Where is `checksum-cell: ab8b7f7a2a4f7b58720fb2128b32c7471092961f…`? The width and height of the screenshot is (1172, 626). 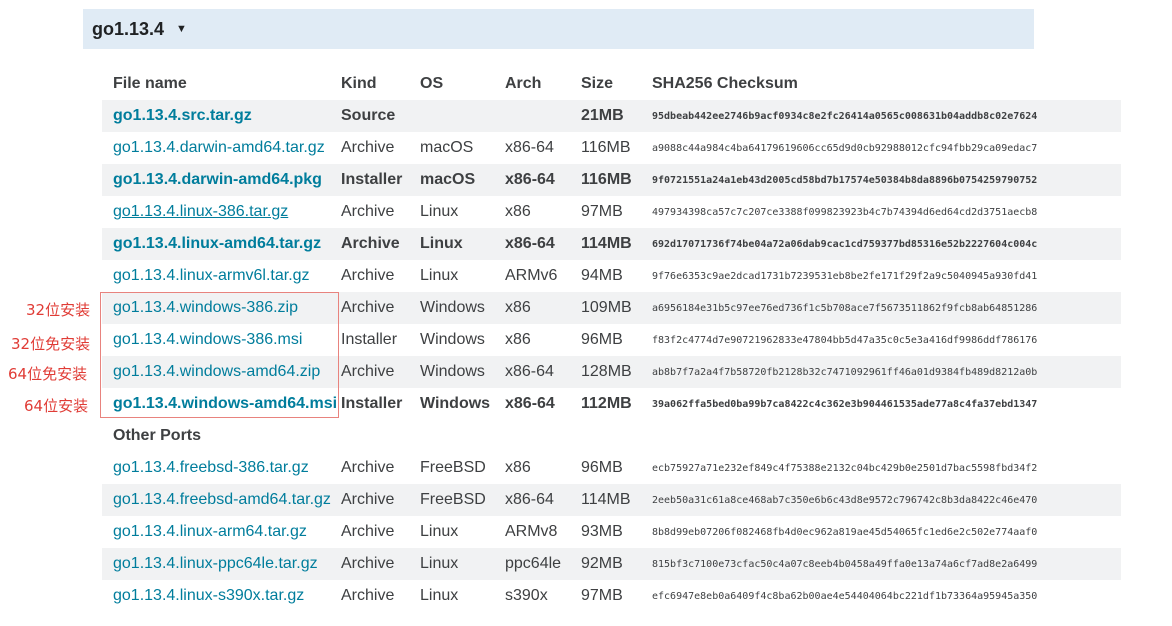
checksum-cell: ab8b7f7a2a4f7b58720fb2128b32c7471092961f… is located at coordinates (845, 372).